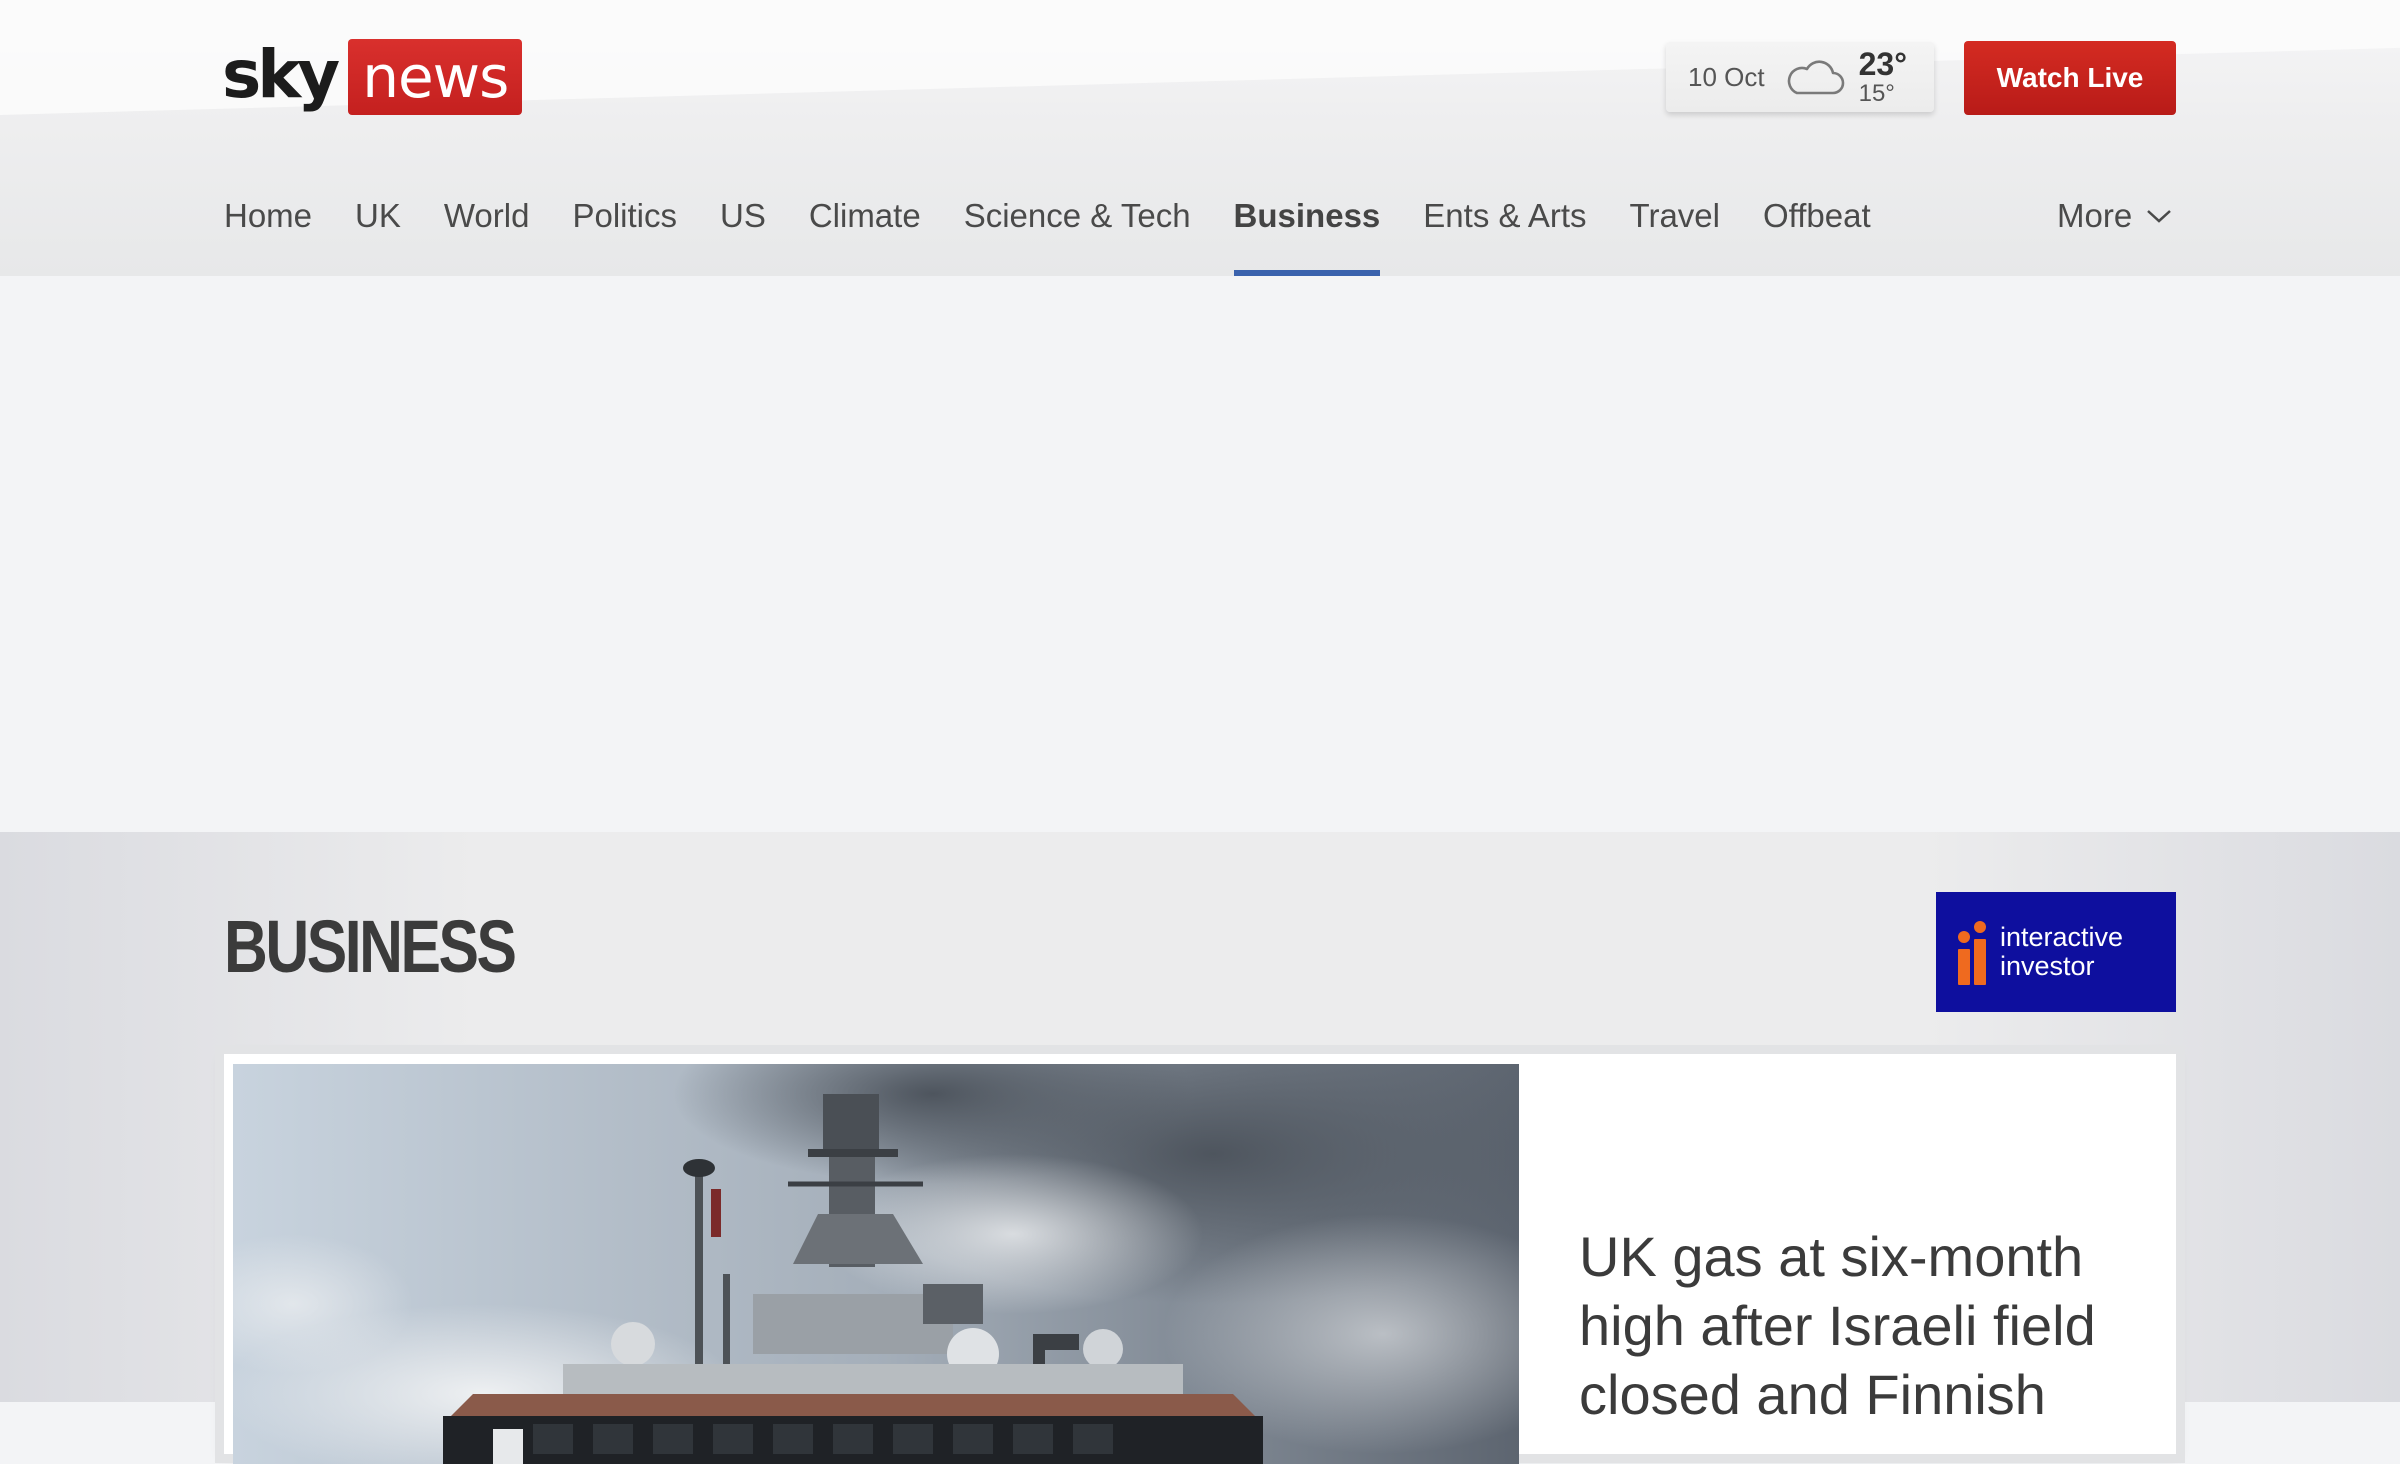 This screenshot has width=2400, height=1464. I want to click on weather-date: 10 Oct, so click(1726, 76).